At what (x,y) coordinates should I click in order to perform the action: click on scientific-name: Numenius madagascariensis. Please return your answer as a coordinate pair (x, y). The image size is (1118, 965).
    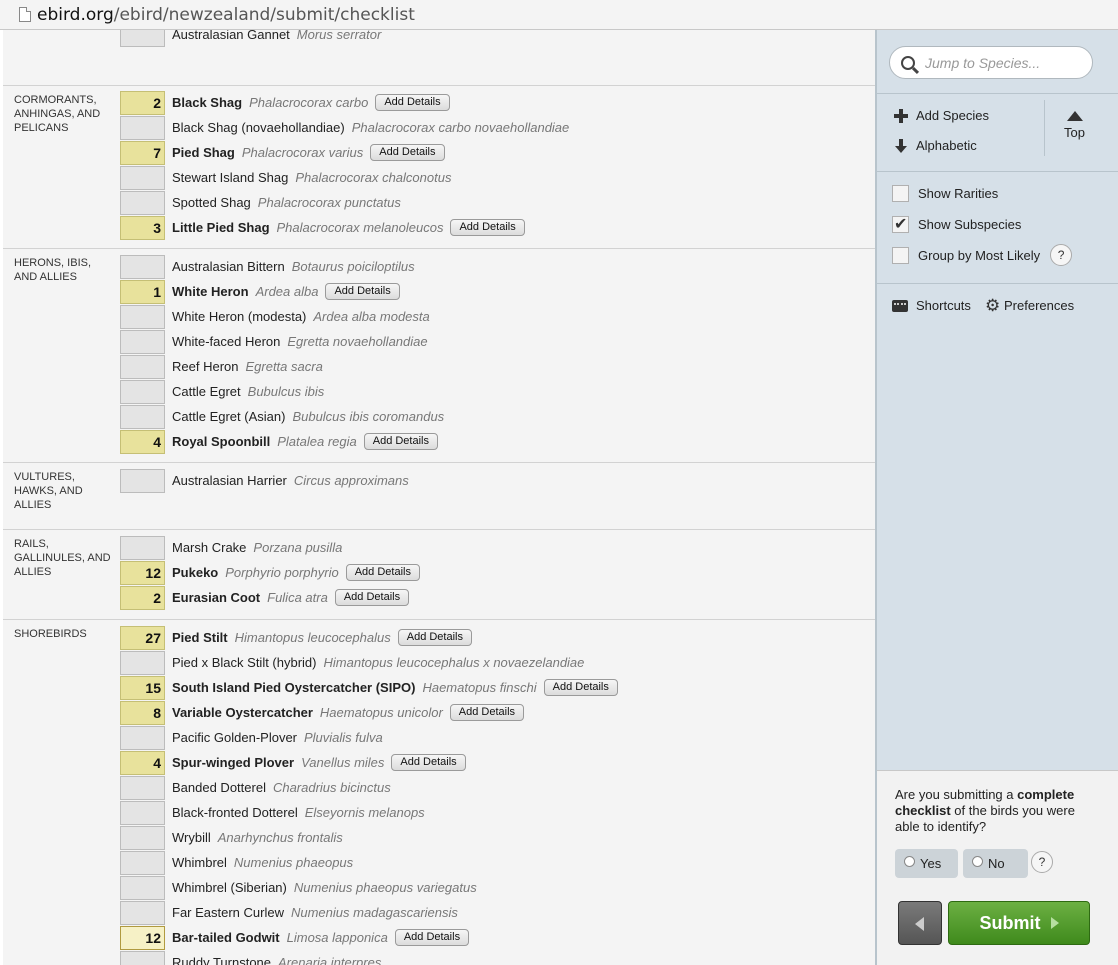
    Looking at the image, I should click on (374, 912).